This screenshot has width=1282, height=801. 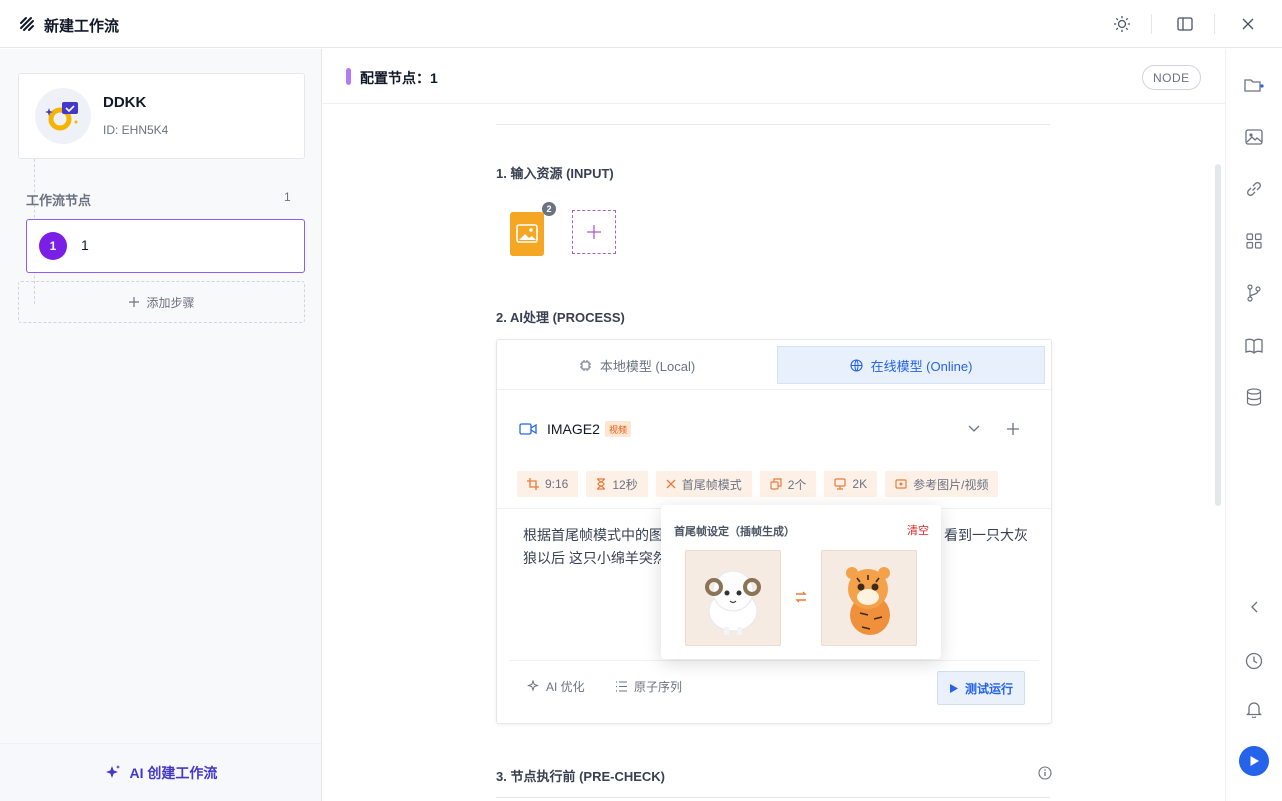 I want to click on ai-optimize-button: AI 优化, so click(x=556, y=686).